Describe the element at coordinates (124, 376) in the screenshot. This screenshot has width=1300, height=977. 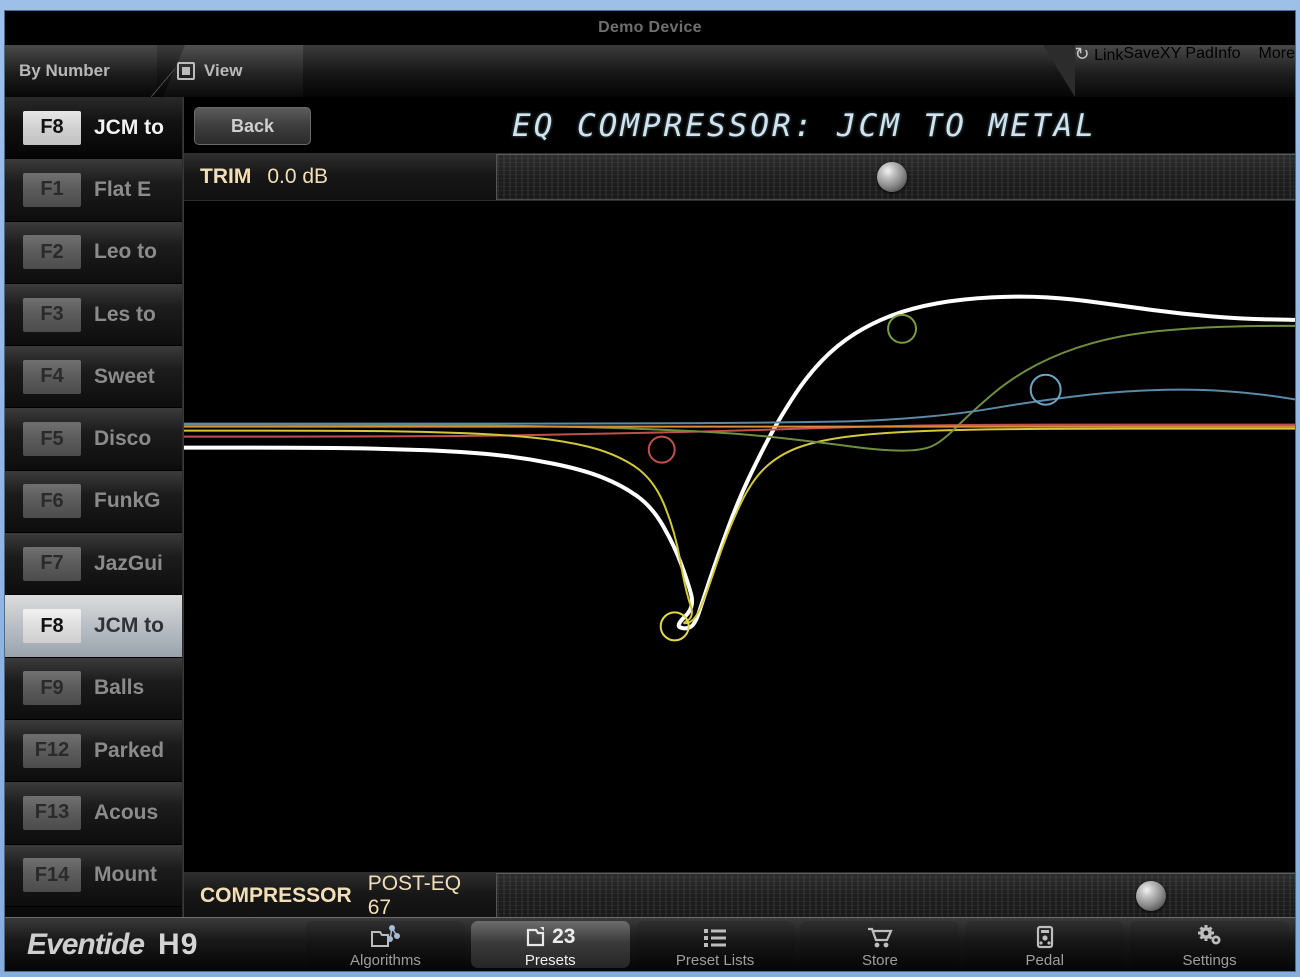
I see `preset-name: Sweet` at that location.